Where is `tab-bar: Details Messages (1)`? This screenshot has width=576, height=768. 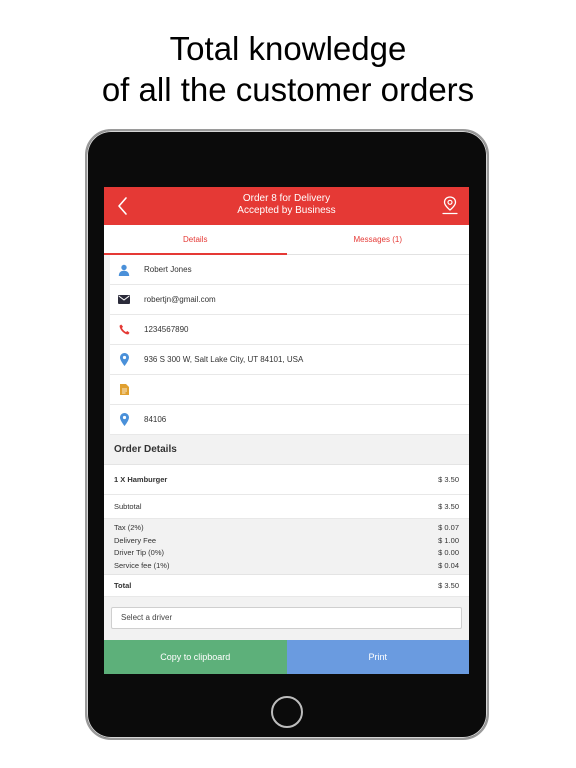 tab-bar: Details Messages (1) is located at coordinates (286, 240).